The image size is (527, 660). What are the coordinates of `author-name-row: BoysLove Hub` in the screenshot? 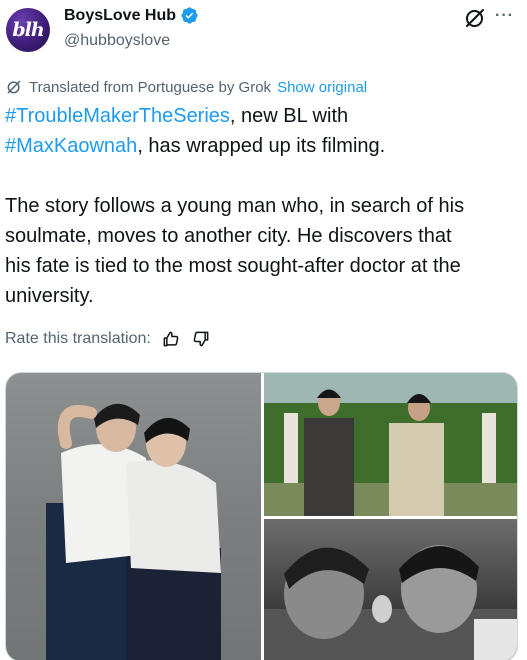 It's located at (131, 15).